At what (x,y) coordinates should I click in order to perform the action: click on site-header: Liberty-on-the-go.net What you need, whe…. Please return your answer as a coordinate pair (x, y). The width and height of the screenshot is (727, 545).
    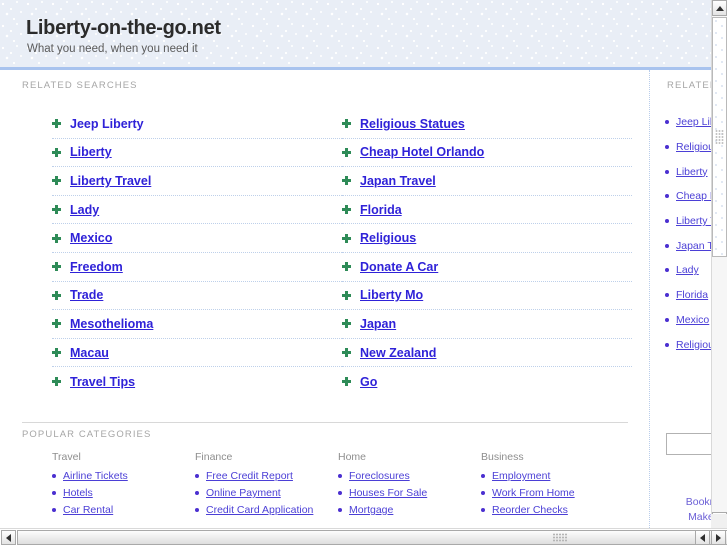
    Looking at the image, I should click on (355, 35).